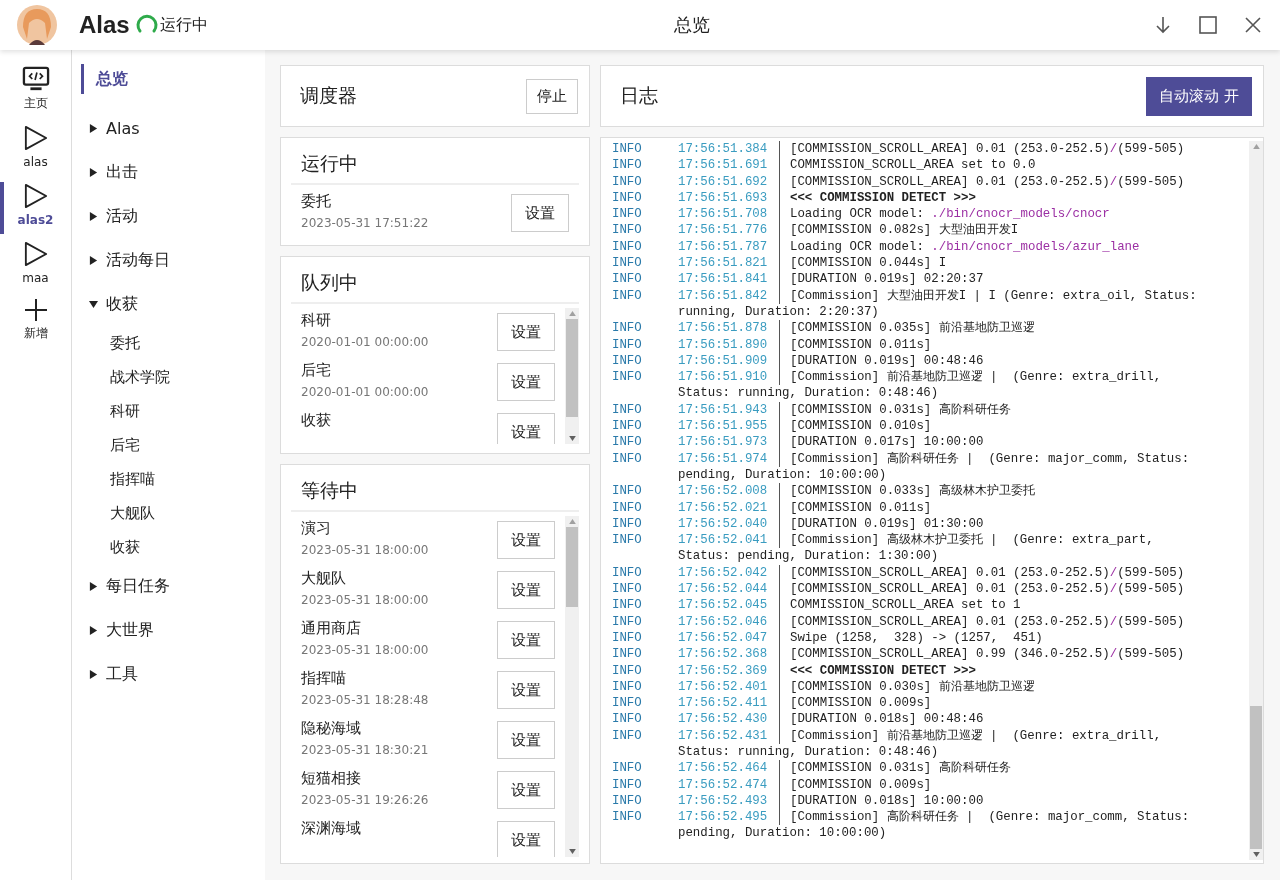 This screenshot has height=880, width=1280. What do you see at coordinates (808, 556) in the screenshot?
I see `log-message: Status: pending, Duration: 1:30:00)` at bounding box center [808, 556].